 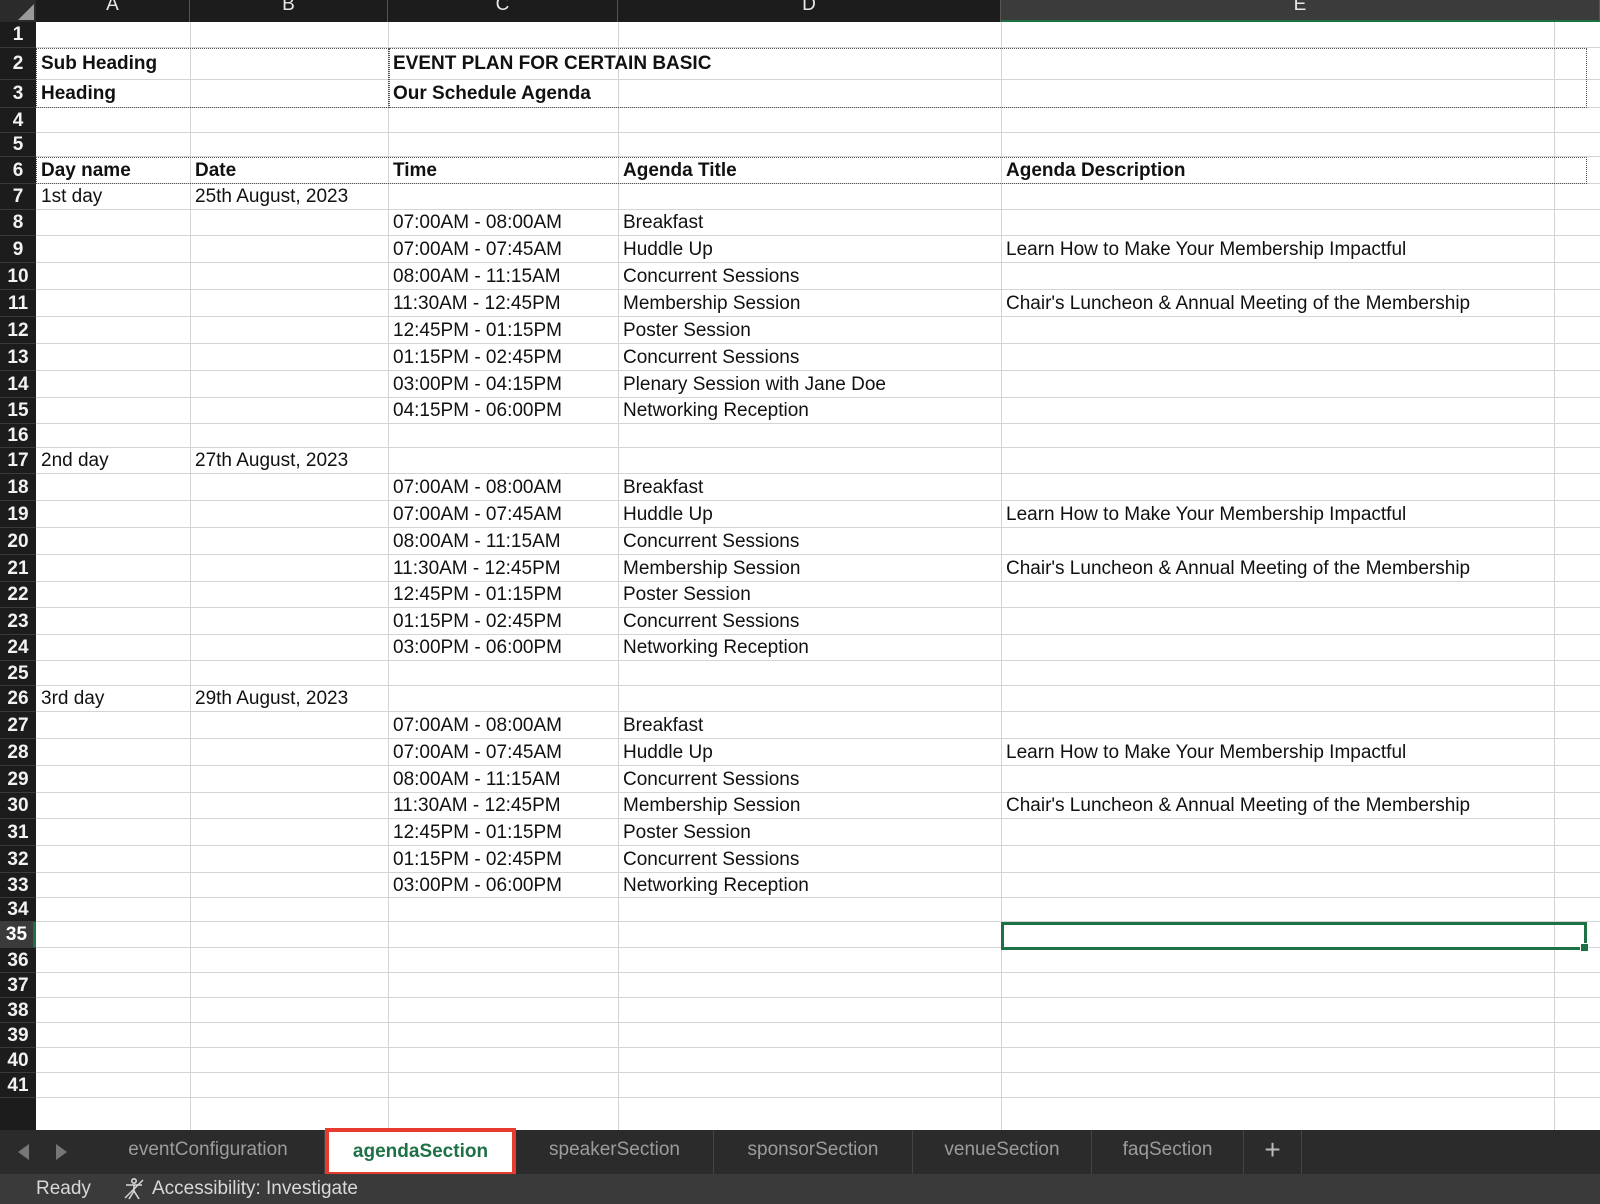 What do you see at coordinates (18, 648) in the screenshot?
I see `row-header-24: 24` at bounding box center [18, 648].